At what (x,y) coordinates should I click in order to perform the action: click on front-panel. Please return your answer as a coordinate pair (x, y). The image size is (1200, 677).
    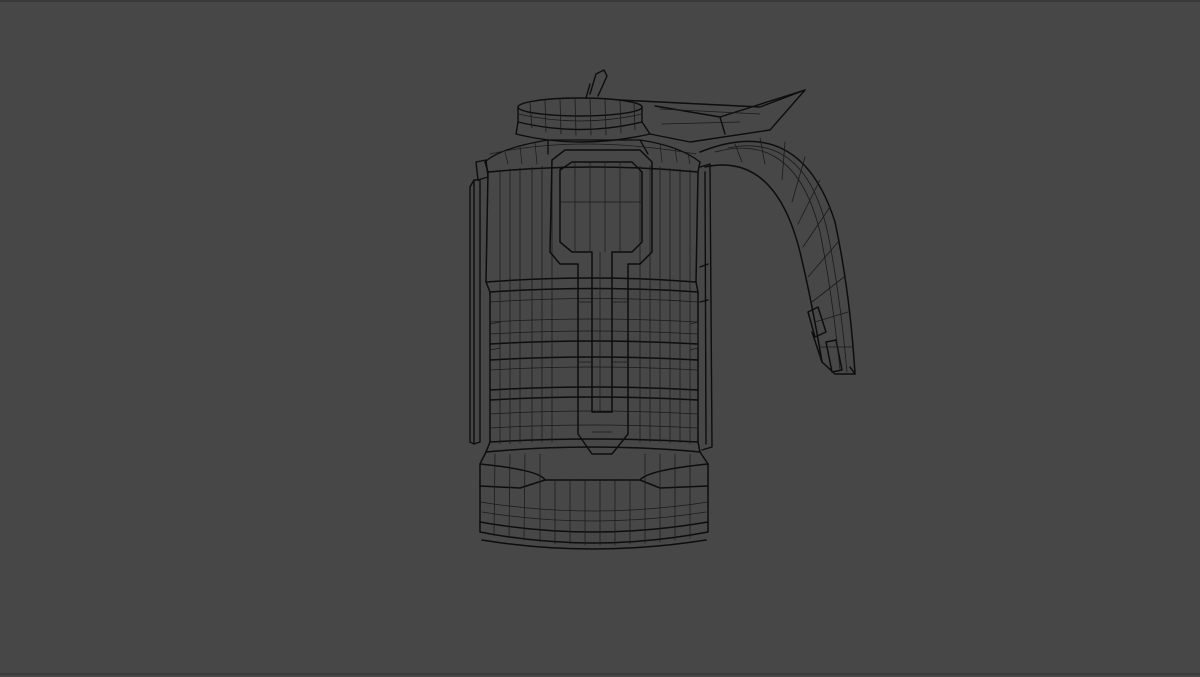
    Looking at the image, I should click on (601, 302).